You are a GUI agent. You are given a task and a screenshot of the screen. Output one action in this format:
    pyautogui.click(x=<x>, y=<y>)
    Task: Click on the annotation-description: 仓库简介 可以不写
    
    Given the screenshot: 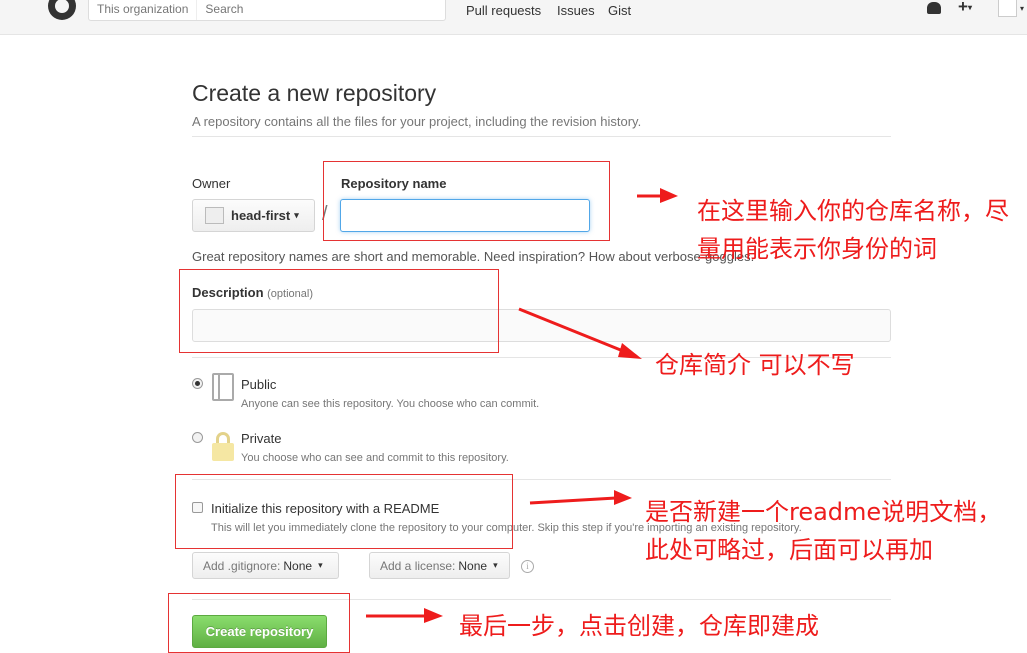 What is the action you would take?
    pyautogui.click(x=755, y=365)
    